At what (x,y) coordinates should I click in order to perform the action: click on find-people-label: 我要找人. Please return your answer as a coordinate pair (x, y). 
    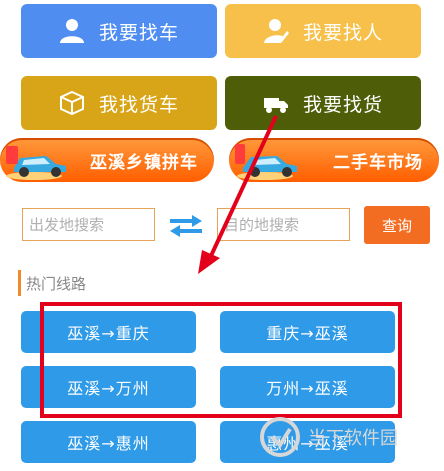
    Looking at the image, I should click on (342, 32).